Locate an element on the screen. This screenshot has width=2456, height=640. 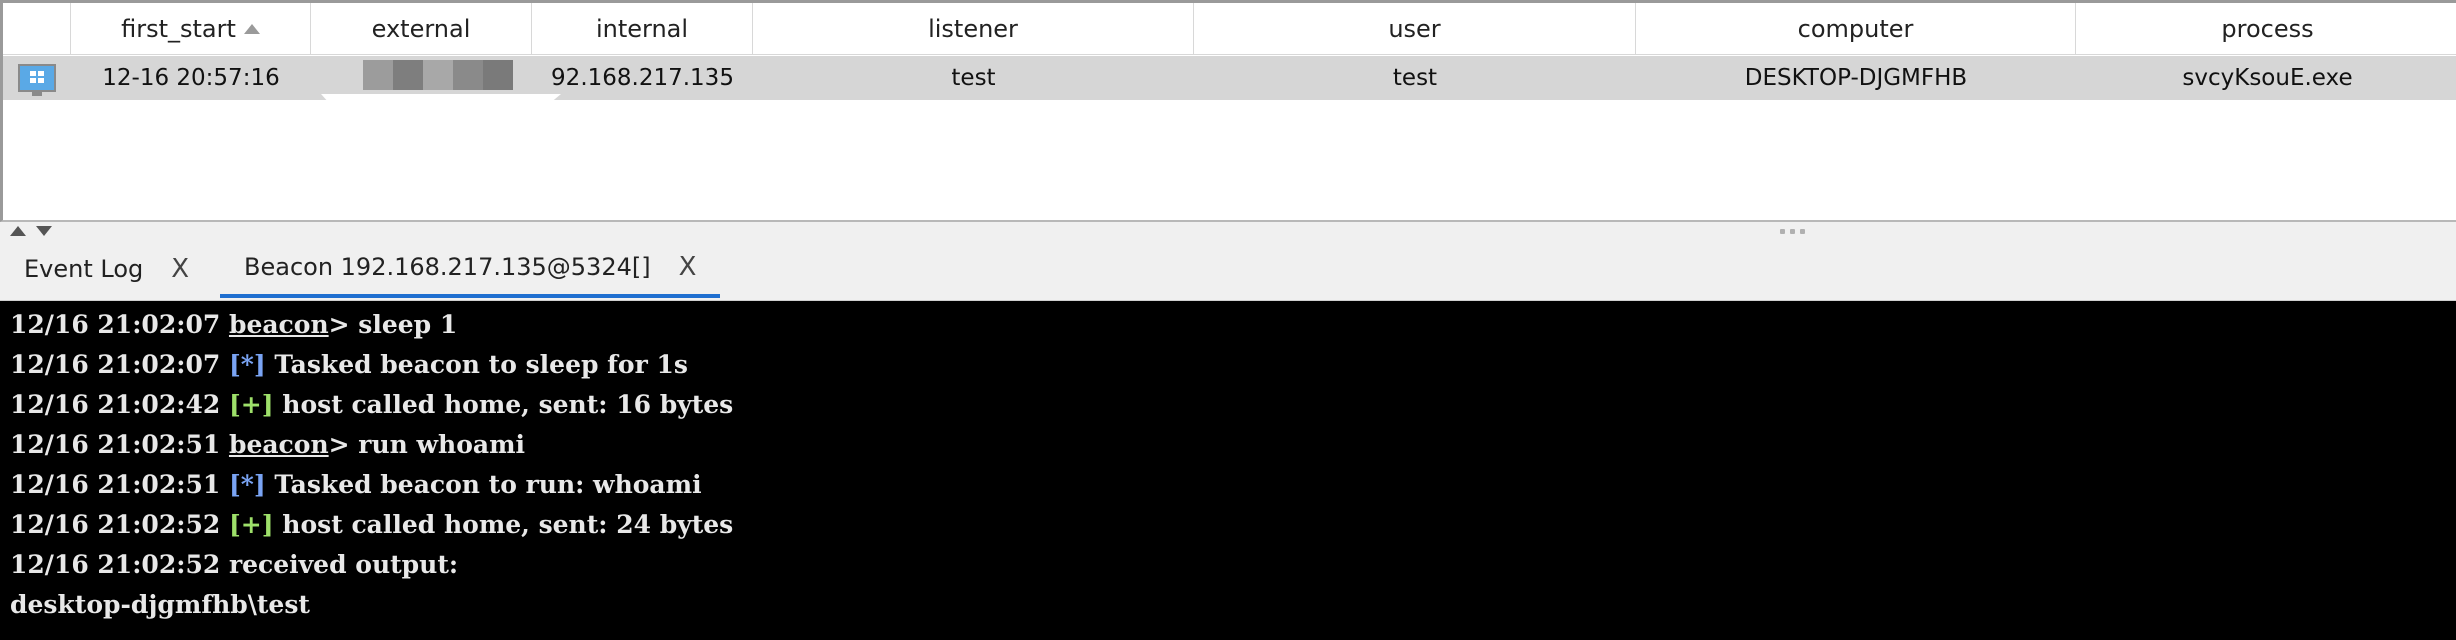
cell-user: test is located at coordinates (1415, 78).